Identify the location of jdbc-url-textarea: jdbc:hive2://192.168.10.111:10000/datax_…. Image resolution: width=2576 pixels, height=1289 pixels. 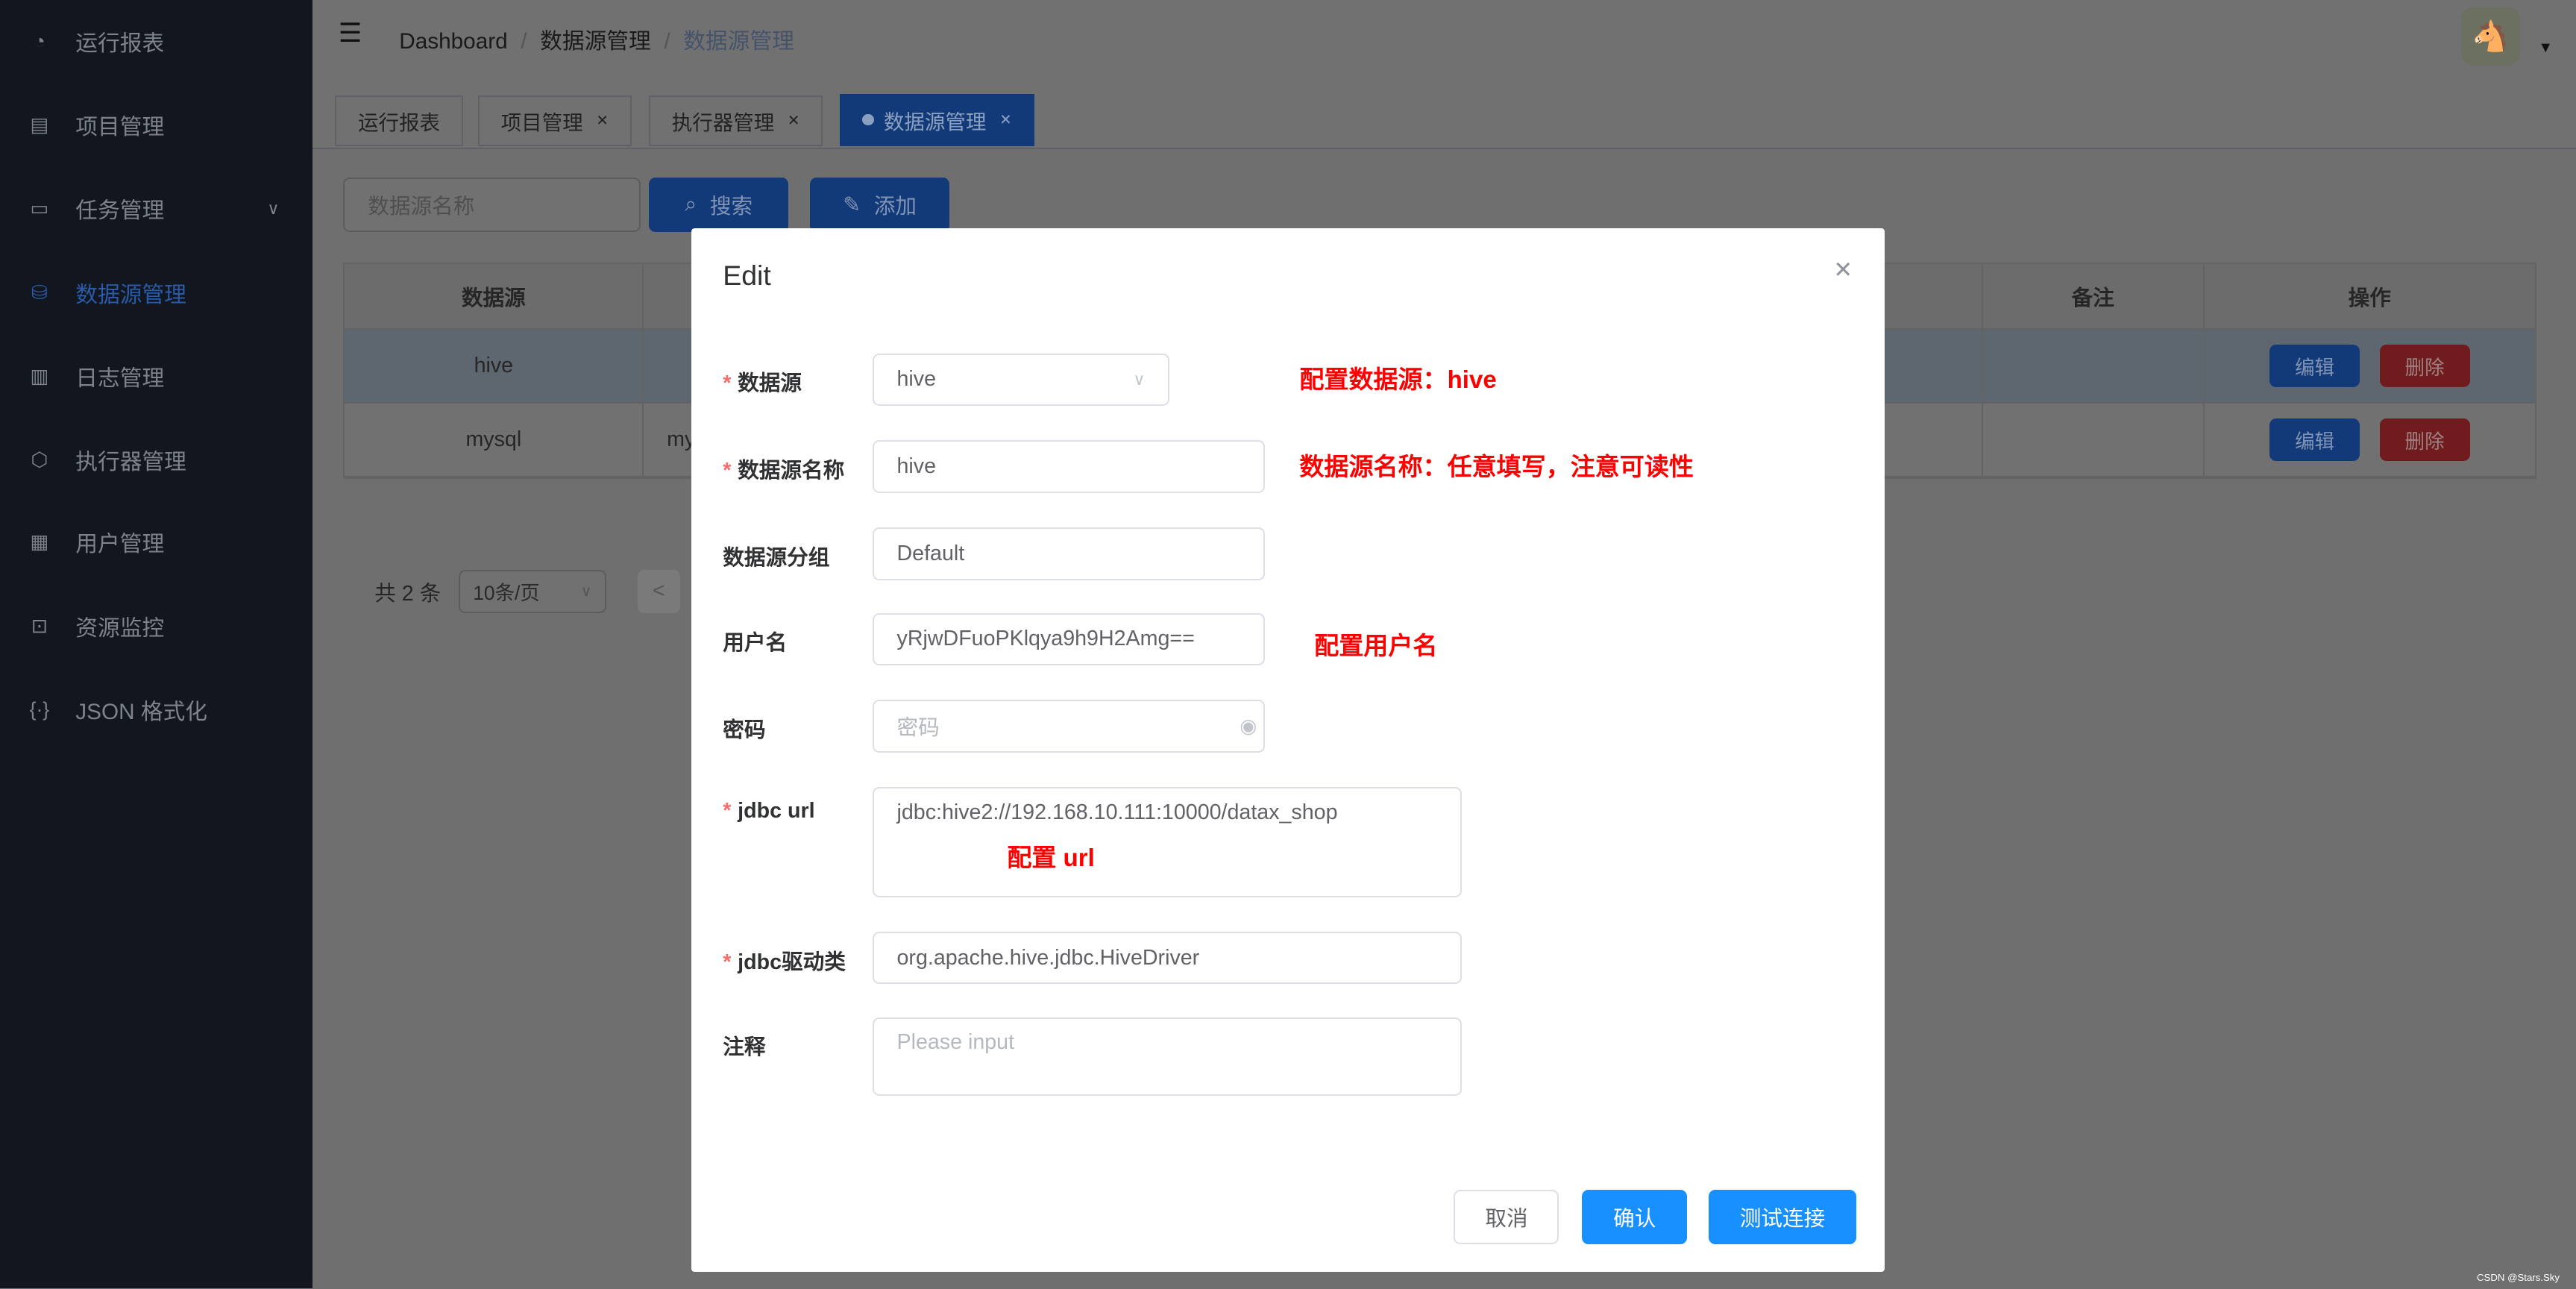
(1168, 842).